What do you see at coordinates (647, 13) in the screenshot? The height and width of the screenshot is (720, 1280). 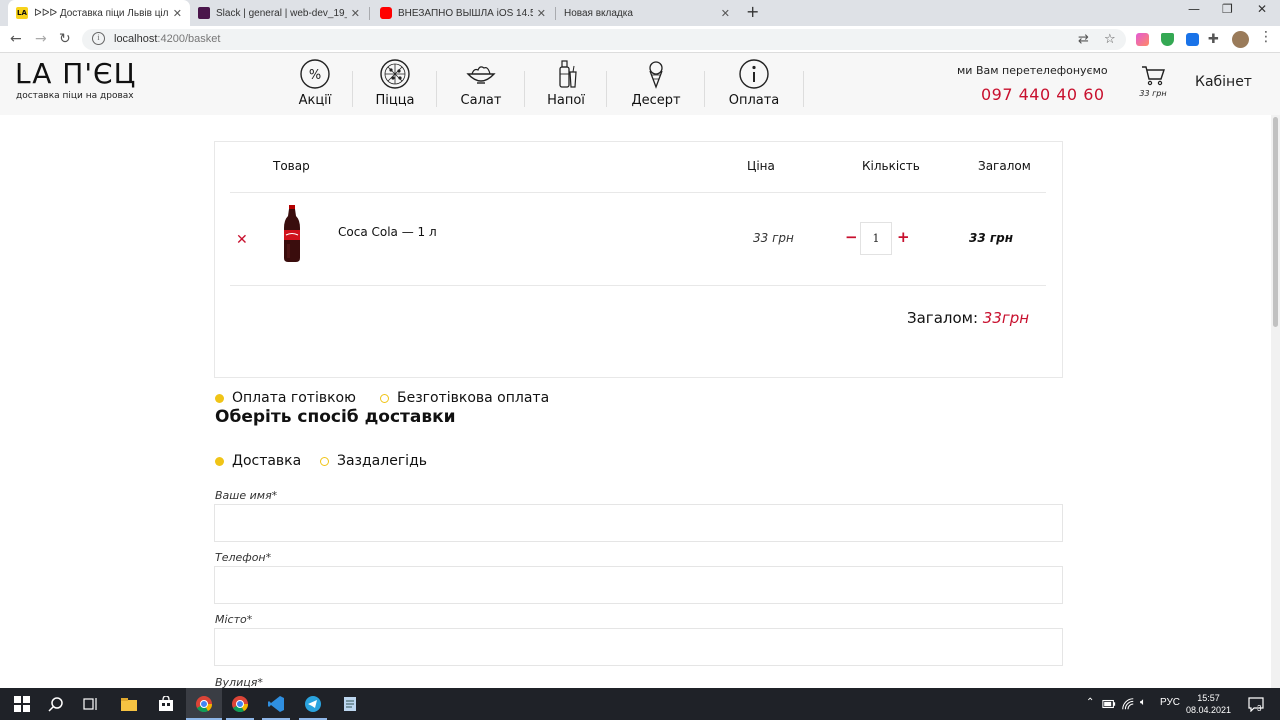 I see `tab-new-tab: Новая вкладка ✕` at bounding box center [647, 13].